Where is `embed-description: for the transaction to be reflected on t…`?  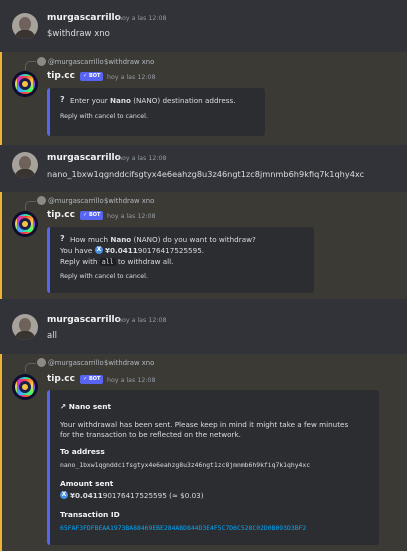 embed-description: for the transaction to be reflected on t… is located at coordinates (150, 434).